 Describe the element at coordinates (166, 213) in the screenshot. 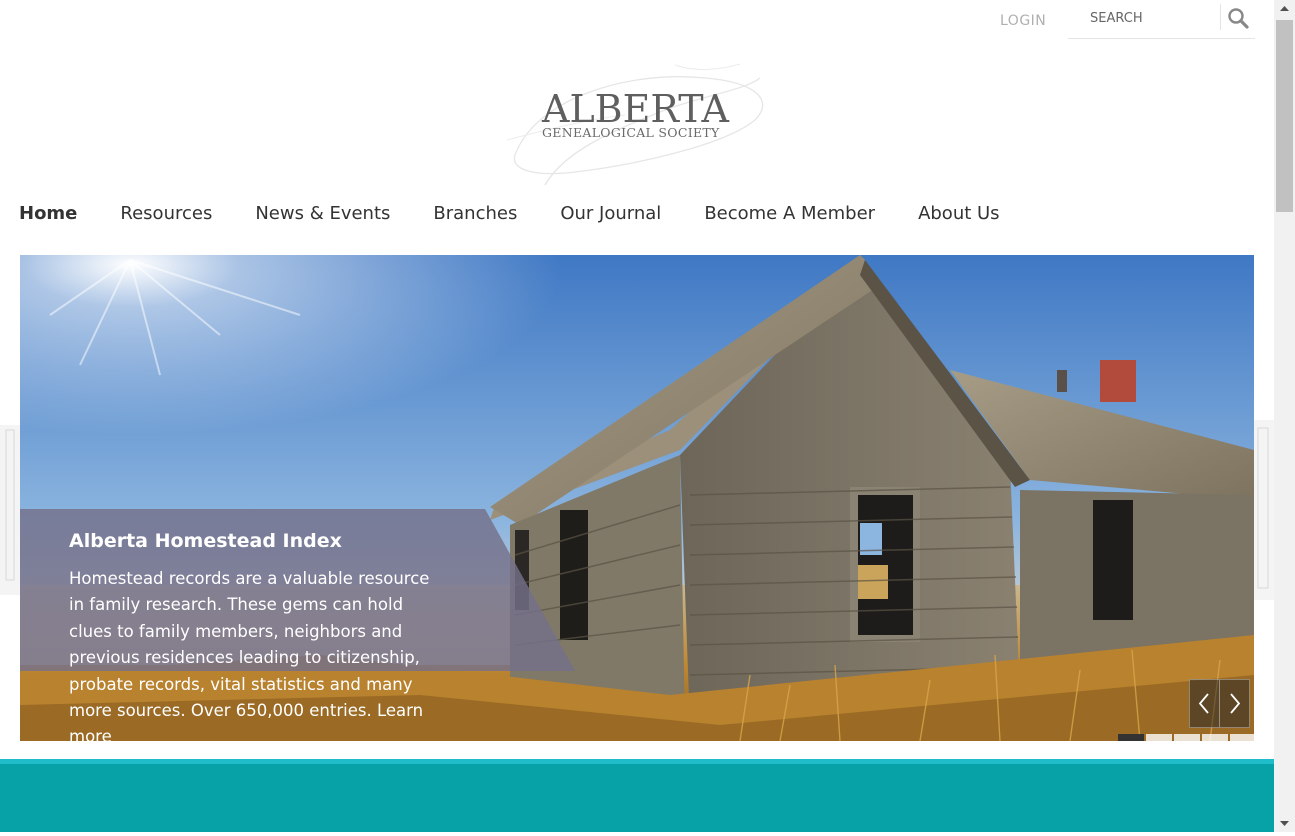

I see `nav-item-resources: Resources` at that location.